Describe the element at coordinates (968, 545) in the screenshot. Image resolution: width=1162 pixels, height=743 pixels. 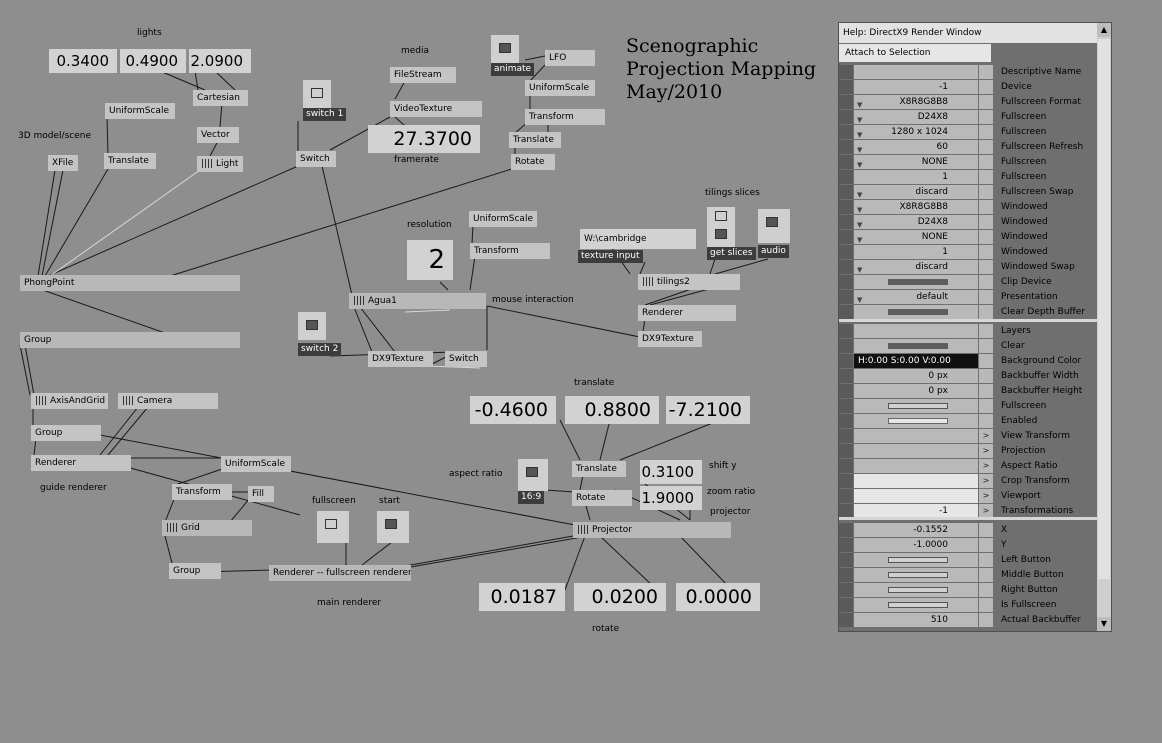
I see `pin-row-y: -1.0000 Y` at that location.